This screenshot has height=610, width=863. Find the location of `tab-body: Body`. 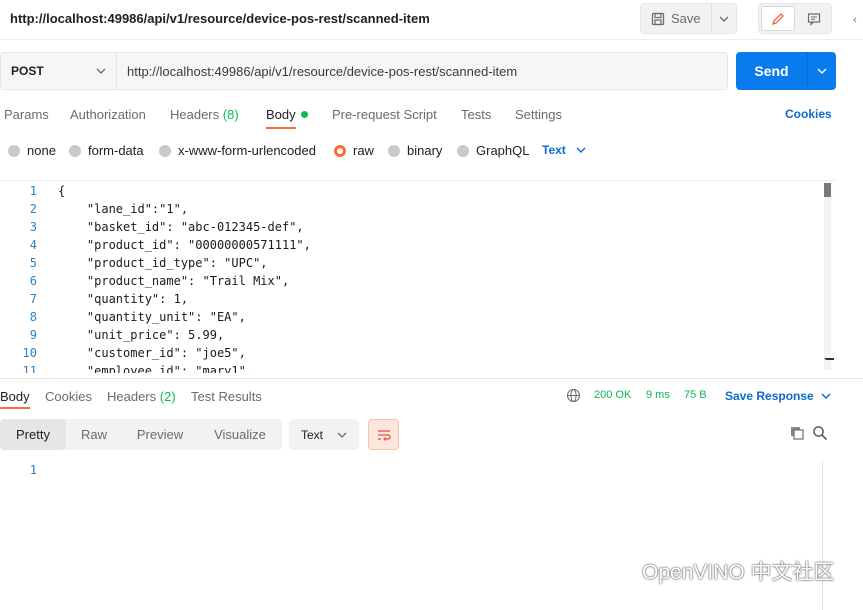

tab-body: Body is located at coordinates (287, 114).